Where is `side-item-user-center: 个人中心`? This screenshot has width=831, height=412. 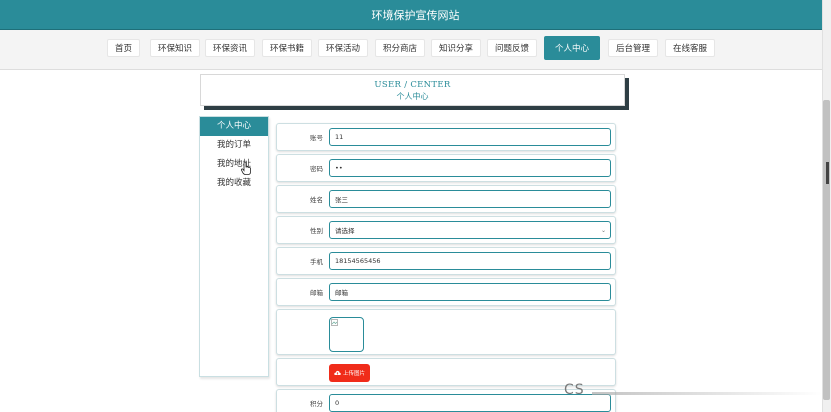 side-item-user-center: 个人中心 is located at coordinates (234, 126).